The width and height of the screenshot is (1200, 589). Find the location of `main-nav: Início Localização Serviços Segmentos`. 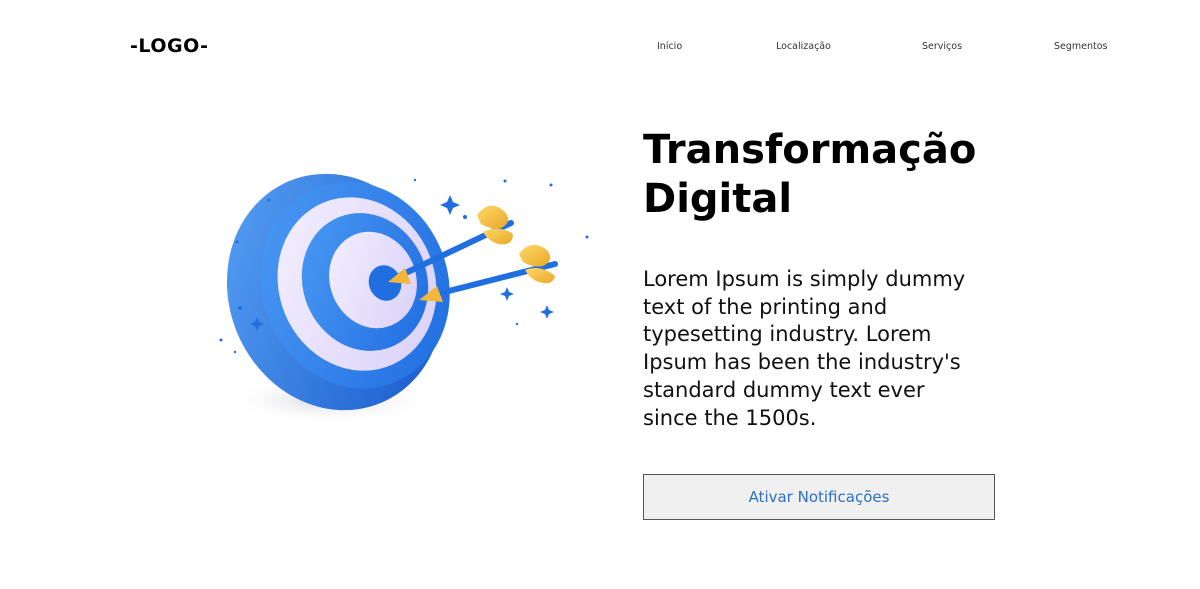

main-nav: Início Localização Serviços Segmentos is located at coordinates (600, 48).